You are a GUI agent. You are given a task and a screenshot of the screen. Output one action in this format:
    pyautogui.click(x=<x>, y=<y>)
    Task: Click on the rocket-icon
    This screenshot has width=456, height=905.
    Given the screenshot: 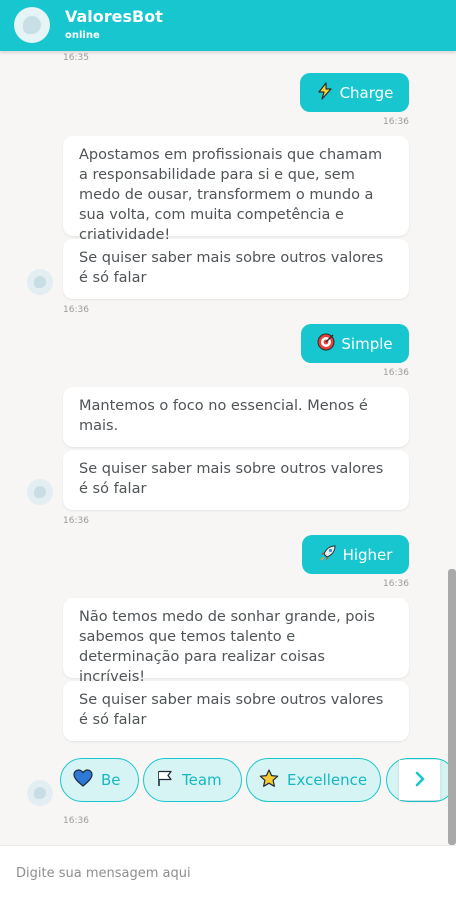 What is the action you would take?
    pyautogui.click(x=328, y=555)
    